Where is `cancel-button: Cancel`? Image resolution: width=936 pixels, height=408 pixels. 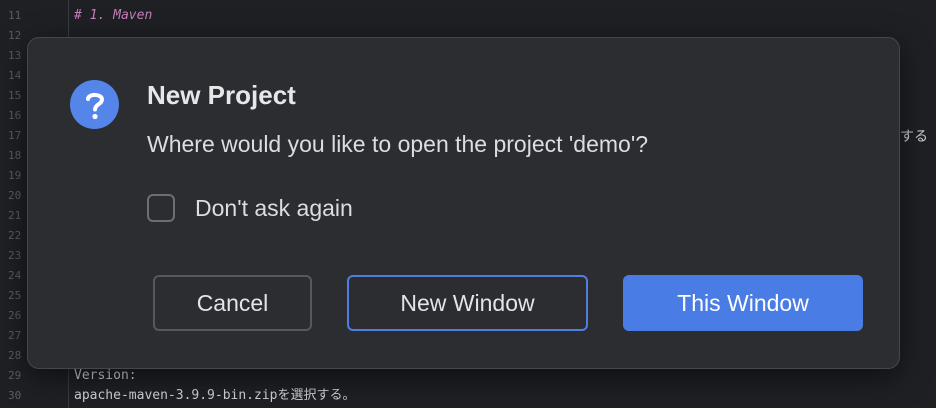
cancel-button: Cancel is located at coordinates (232, 303).